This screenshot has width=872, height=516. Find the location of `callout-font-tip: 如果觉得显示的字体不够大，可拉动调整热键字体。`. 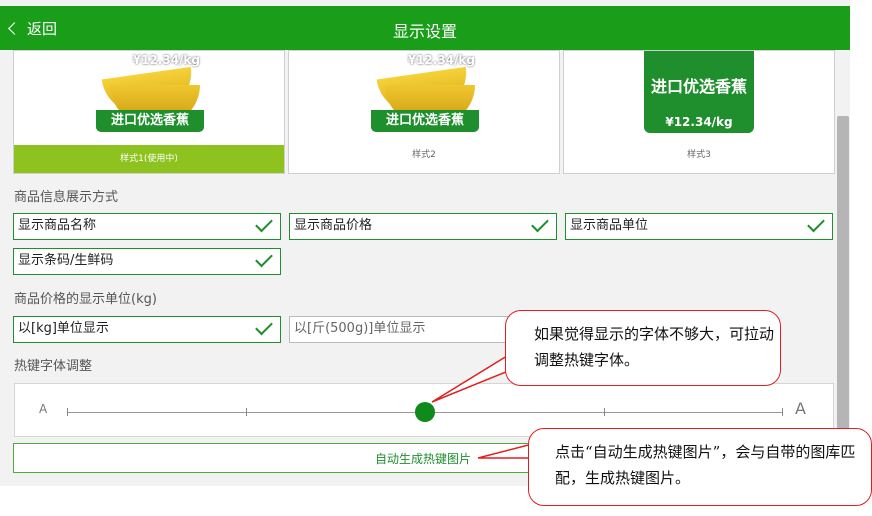

callout-font-tip: 如果觉得显示的字体不够大，可拉动调整热键字体。 is located at coordinates (643, 348).